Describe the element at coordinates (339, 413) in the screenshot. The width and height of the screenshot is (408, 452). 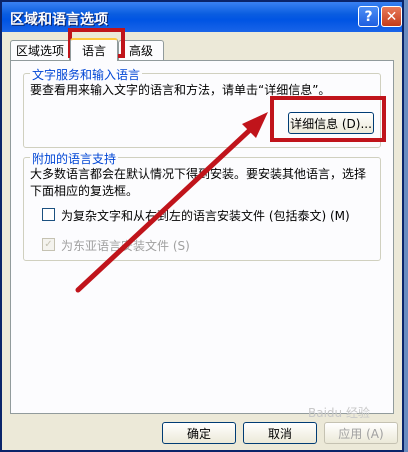
I see `watermark: Baidu 经验` at that location.